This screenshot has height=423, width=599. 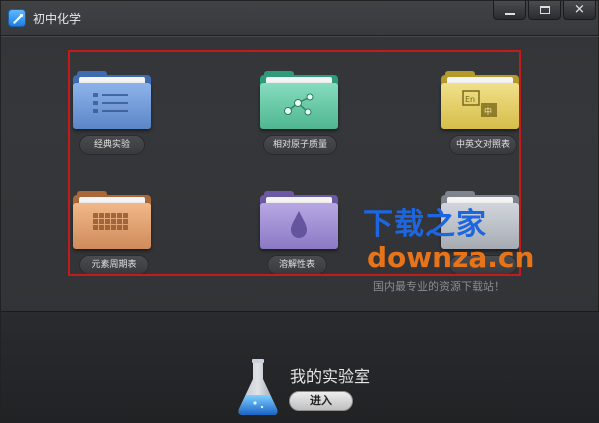 I want to click on lab-title: 我的实验室, so click(x=330, y=376).